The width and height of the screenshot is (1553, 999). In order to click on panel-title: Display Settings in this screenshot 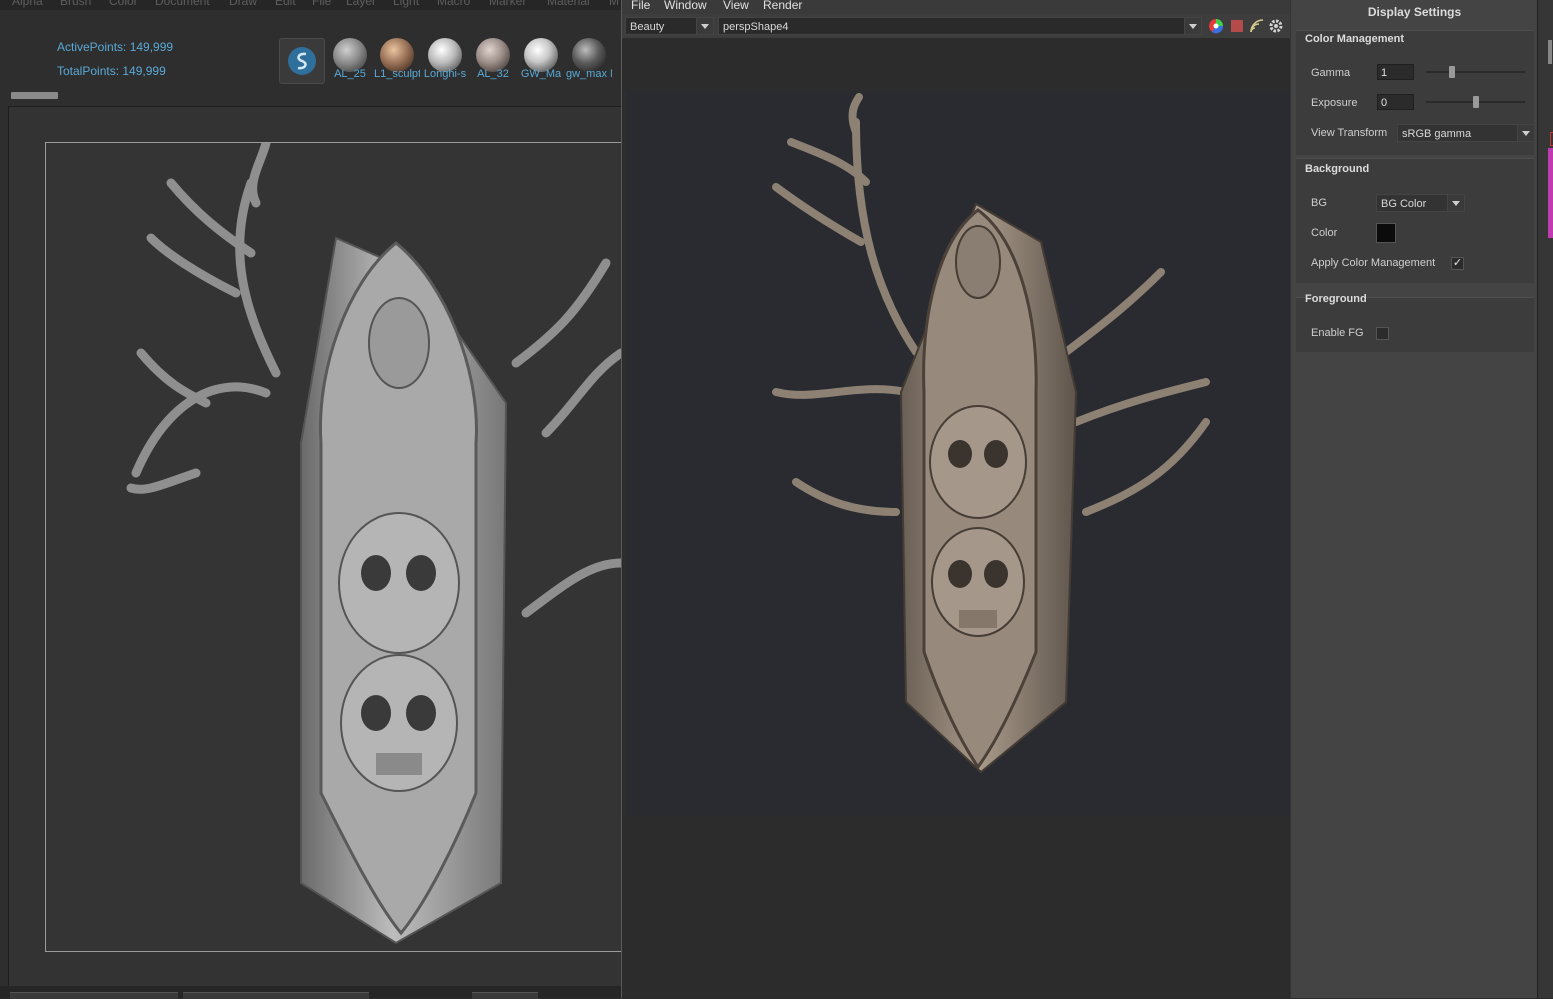, I will do `click(1414, 12)`.